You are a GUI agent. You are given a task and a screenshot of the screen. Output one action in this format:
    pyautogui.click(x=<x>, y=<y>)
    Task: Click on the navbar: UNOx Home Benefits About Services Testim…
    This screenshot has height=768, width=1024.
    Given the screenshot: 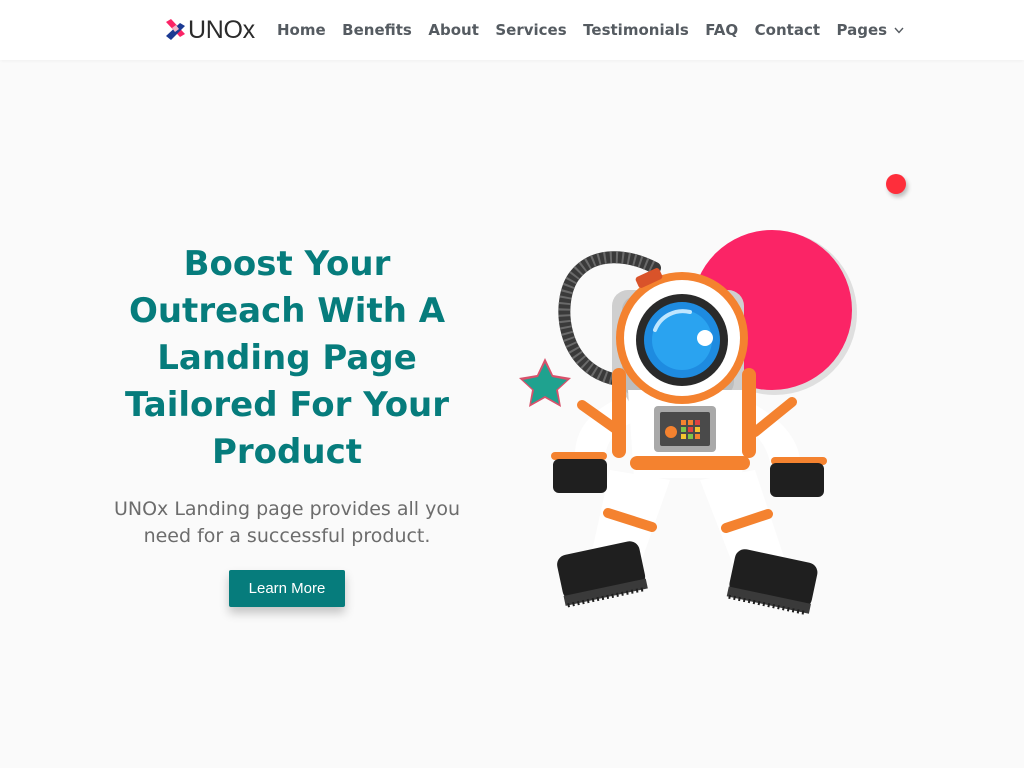 What is the action you would take?
    pyautogui.click(x=512, y=30)
    